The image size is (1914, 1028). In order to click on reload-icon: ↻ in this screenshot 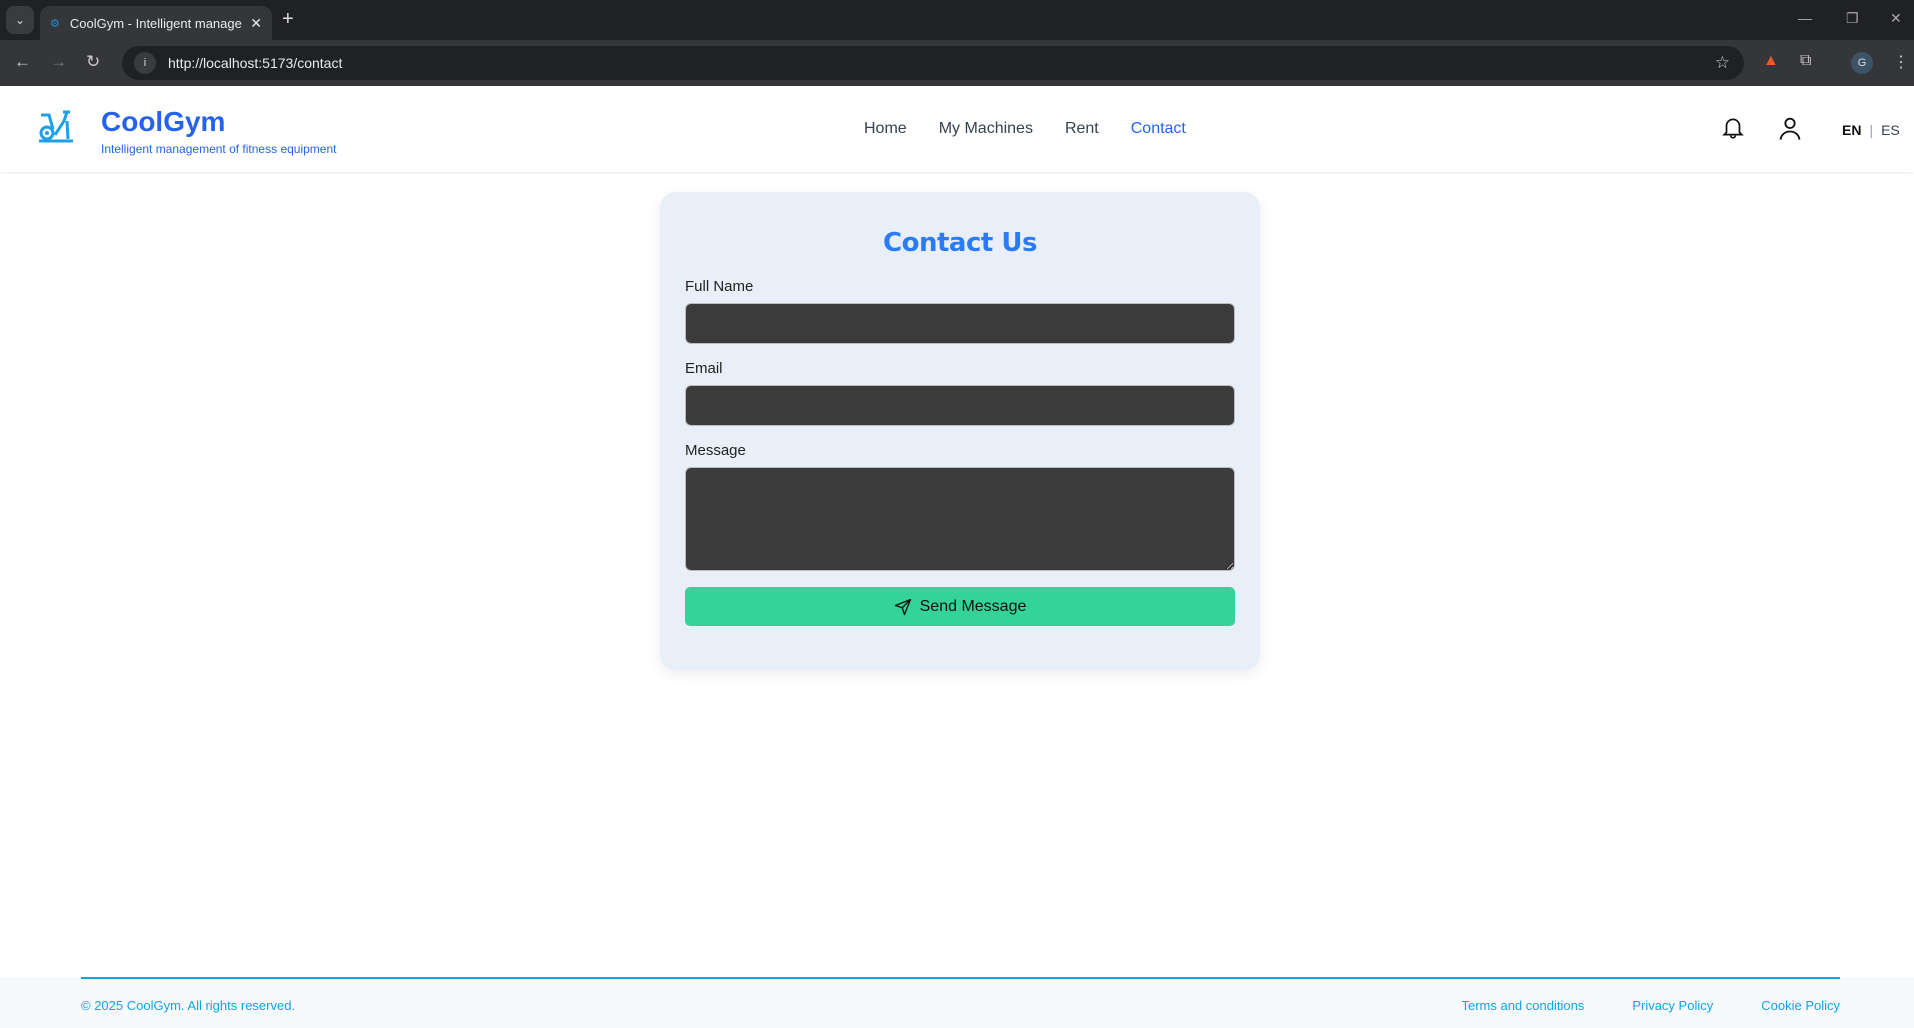, I will do `click(93, 62)`.